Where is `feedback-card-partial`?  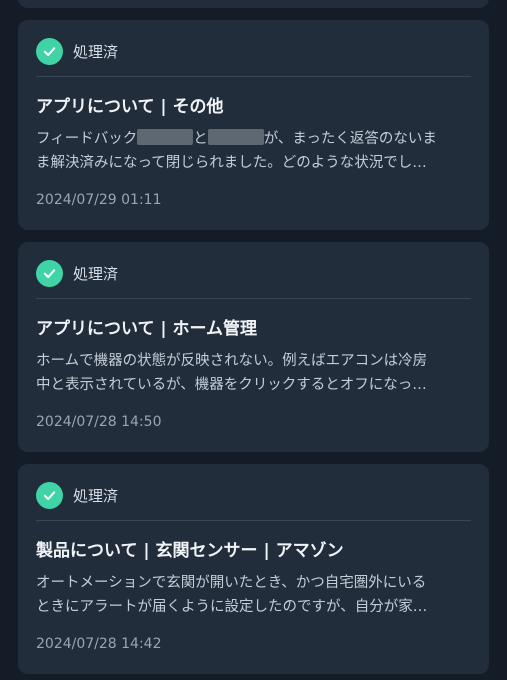 feedback-card-partial is located at coordinates (253, 4).